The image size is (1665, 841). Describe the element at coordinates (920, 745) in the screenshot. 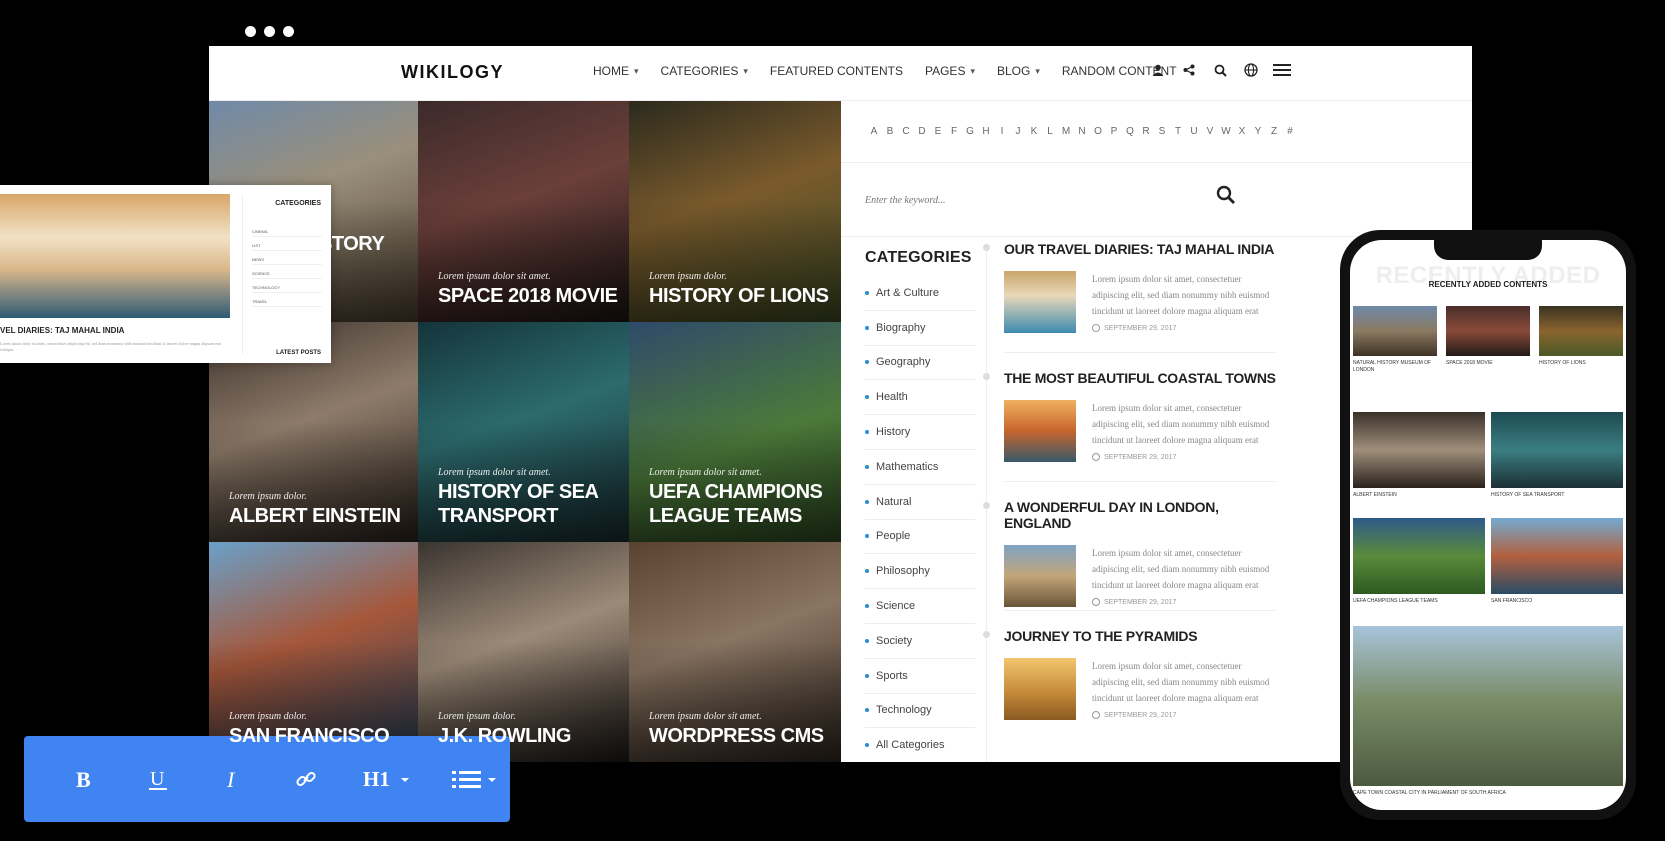

I see `category-item: All Categories` at that location.